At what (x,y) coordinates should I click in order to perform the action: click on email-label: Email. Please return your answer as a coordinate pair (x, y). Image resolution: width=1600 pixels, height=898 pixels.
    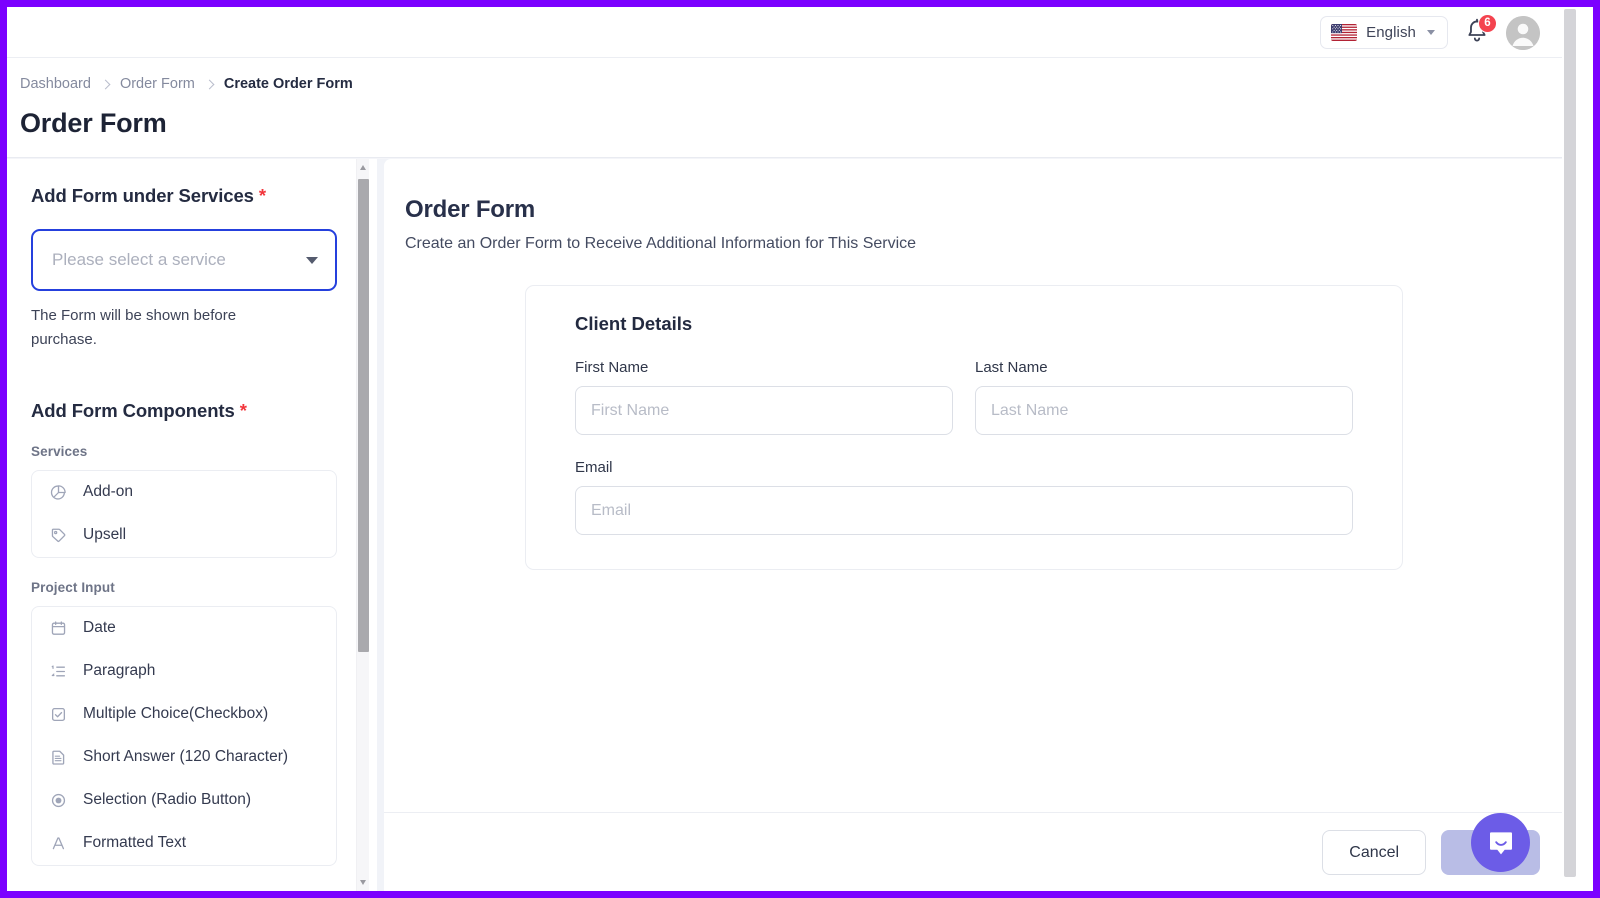
    Looking at the image, I should click on (594, 467).